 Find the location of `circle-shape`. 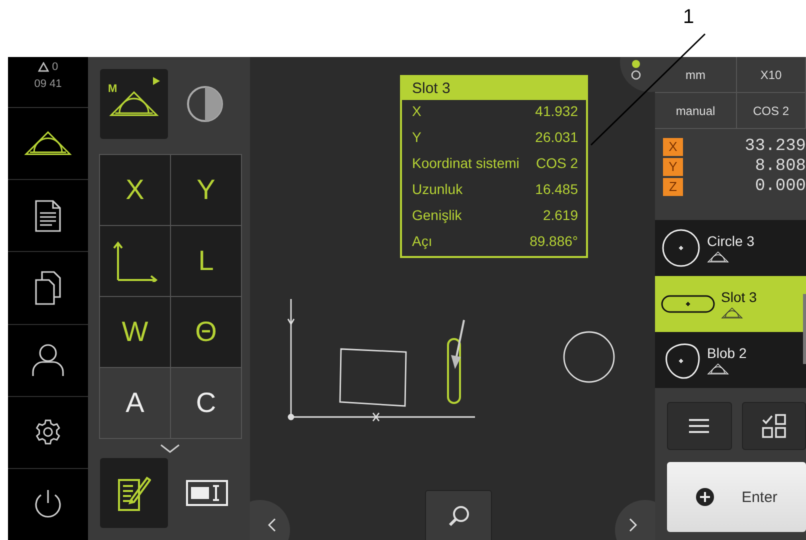

circle-shape is located at coordinates (589, 357).